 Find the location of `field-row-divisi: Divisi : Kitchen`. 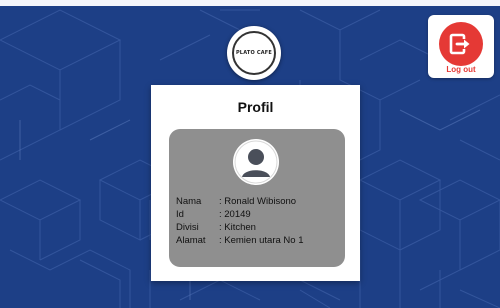

field-row-divisi: Divisi : Kitchen is located at coordinates (240, 227).